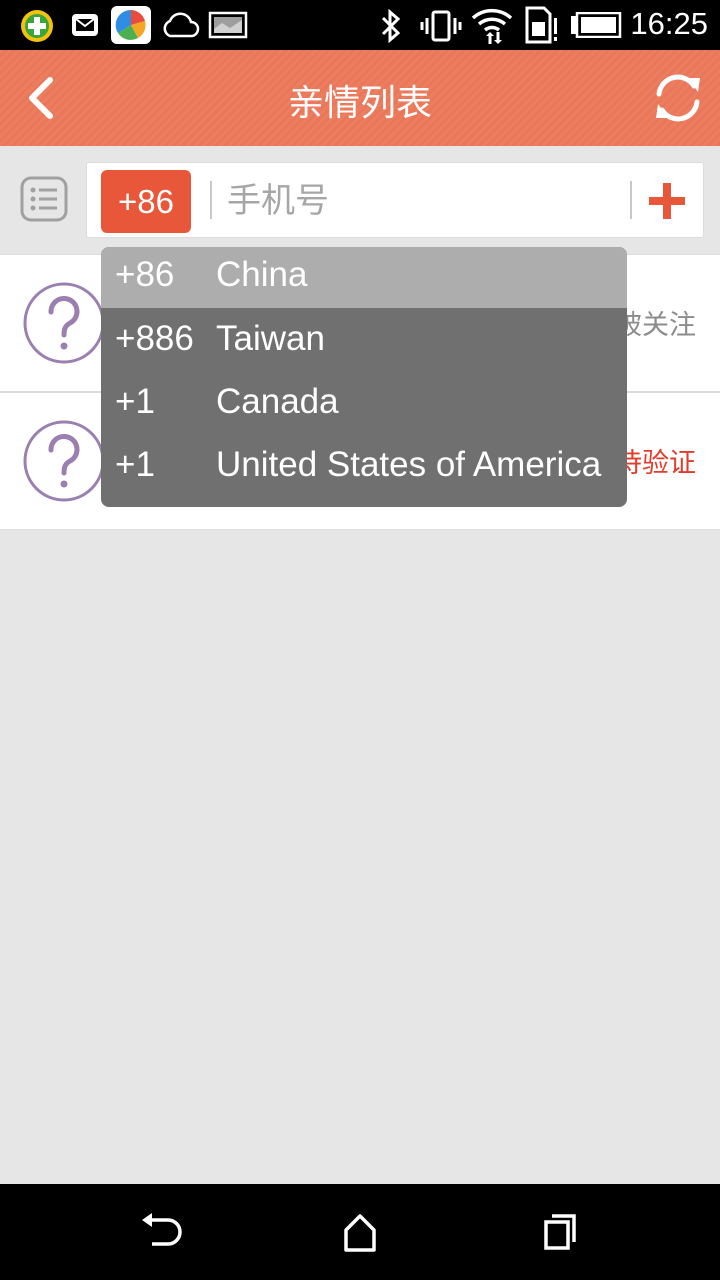 The height and width of the screenshot is (1280, 720). I want to click on wifi-icon, so click(492, 26).